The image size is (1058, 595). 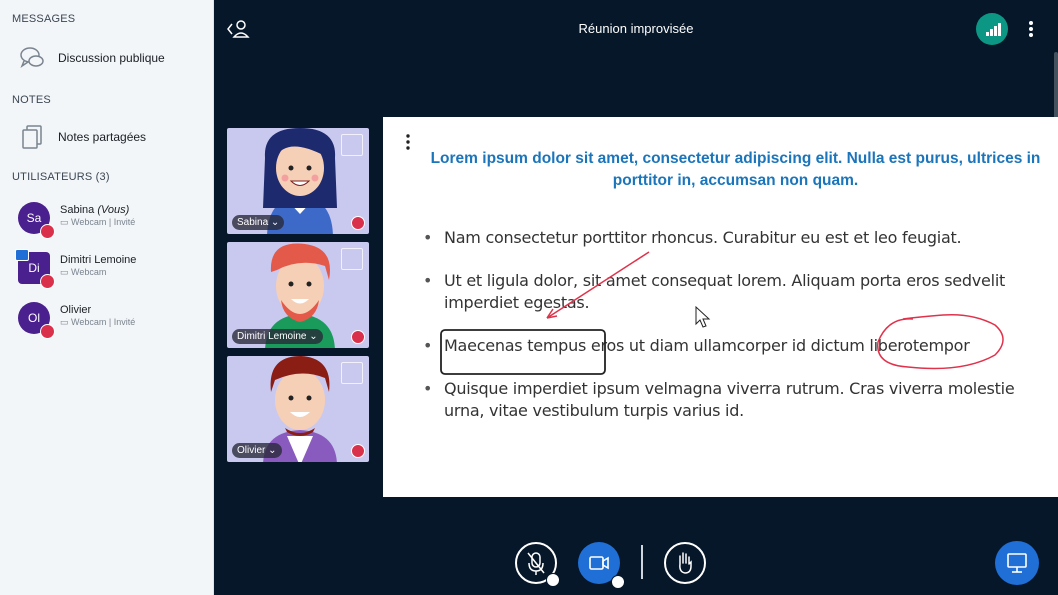 What do you see at coordinates (601, 565) in the screenshot?
I see `camera-button` at bounding box center [601, 565].